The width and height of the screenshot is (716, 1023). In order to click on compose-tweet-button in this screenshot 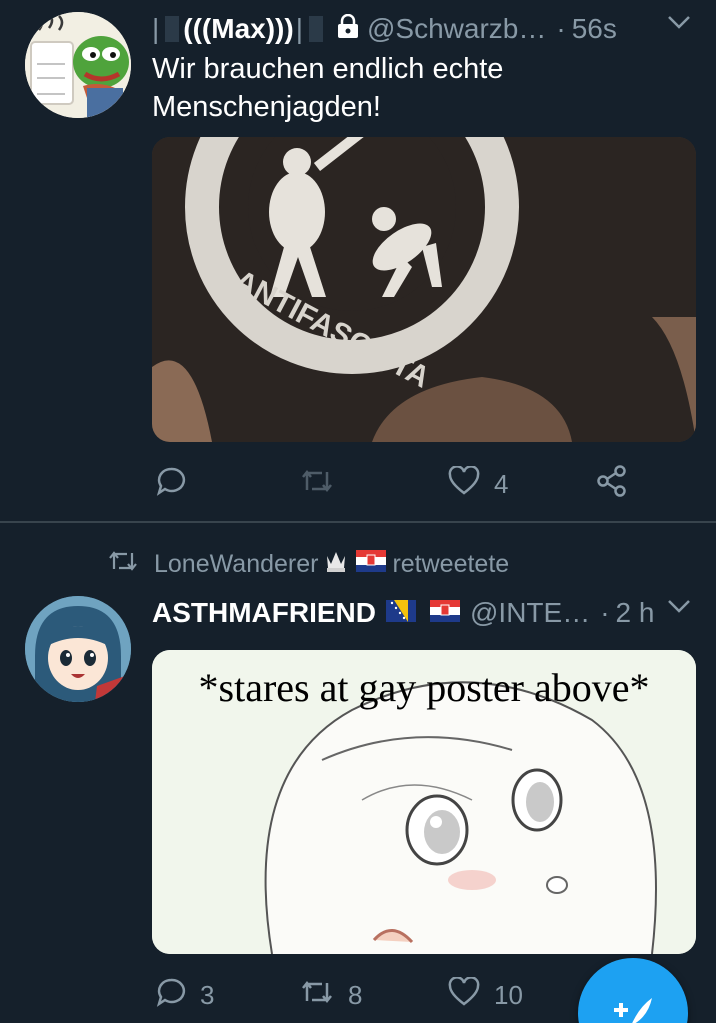, I will do `click(633, 990)`.